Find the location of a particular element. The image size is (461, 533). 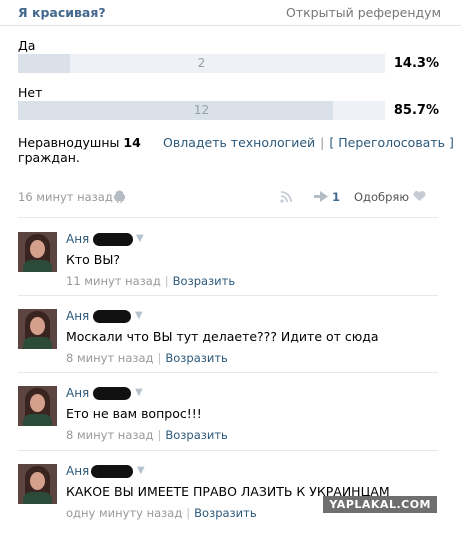

comment-text: Кто ВЫ? is located at coordinates (93, 259).